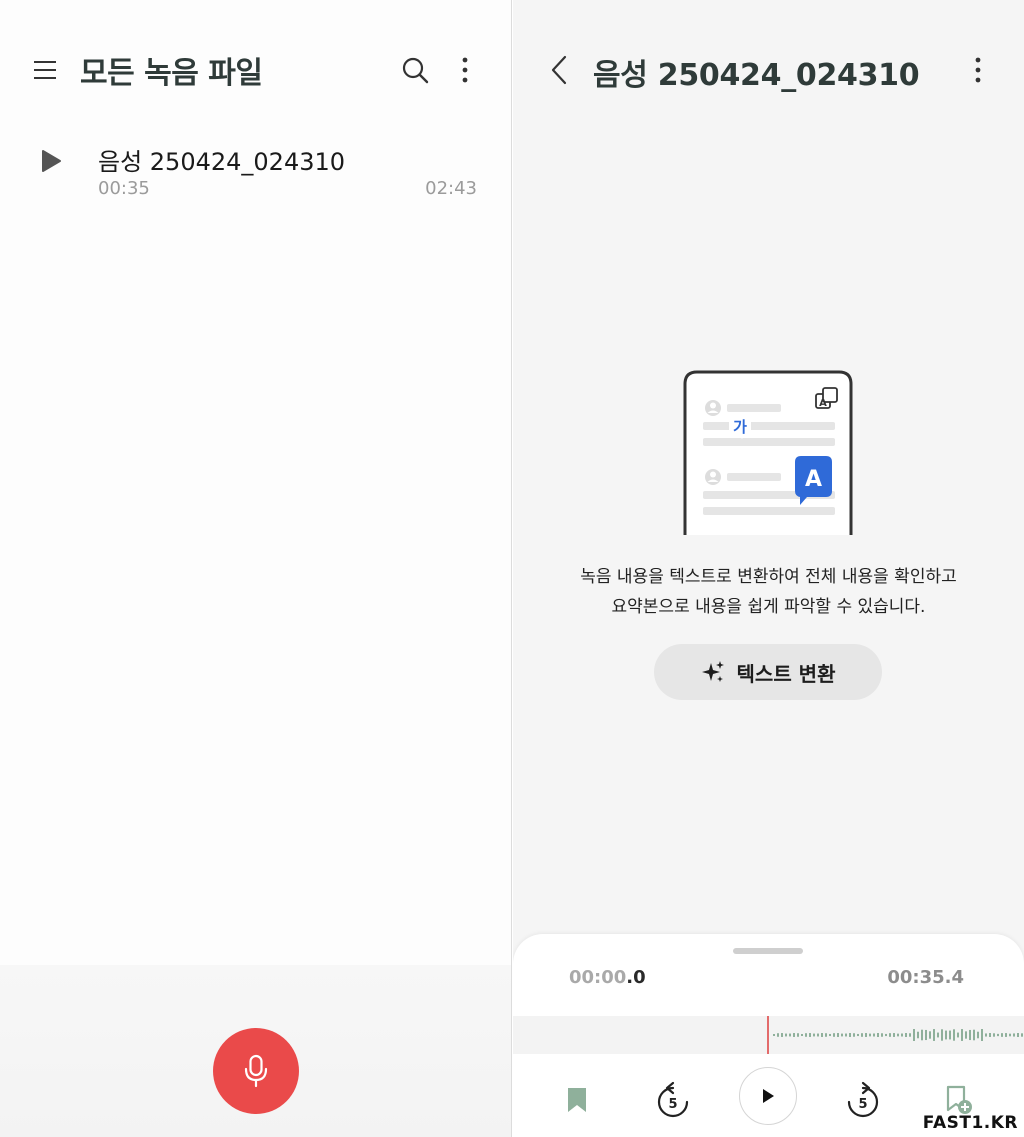 The width and height of the screenshot is (1024, 1137). I want to click on menu-button, so click(46, 70).